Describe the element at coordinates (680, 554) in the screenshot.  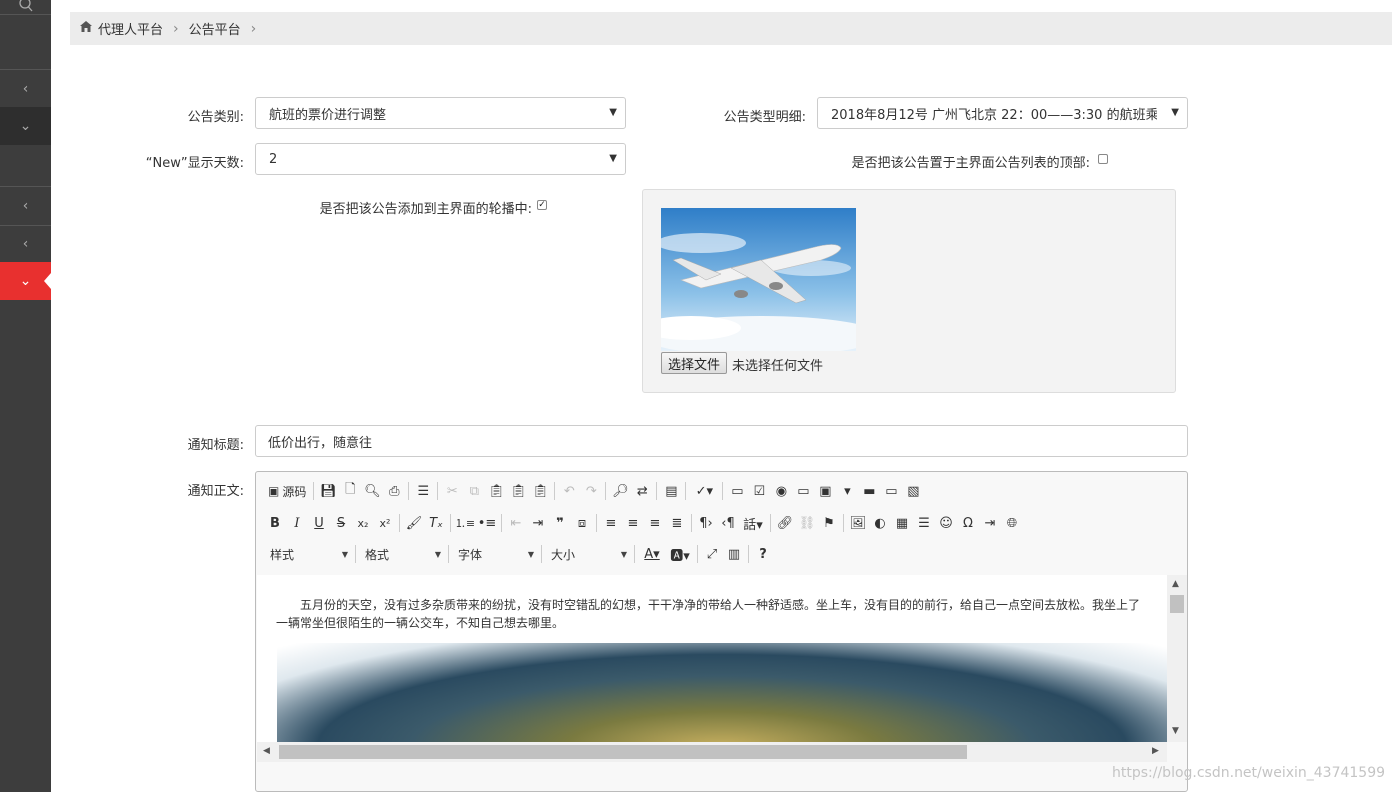
I see `bg-color-icon: 🅰︎▾` at that location.